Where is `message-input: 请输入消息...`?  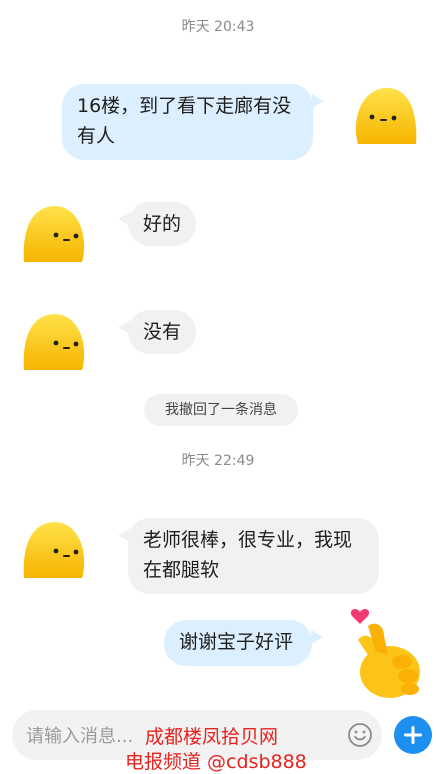 message-input: 请输入消息... is located at coordinates (79, 735).